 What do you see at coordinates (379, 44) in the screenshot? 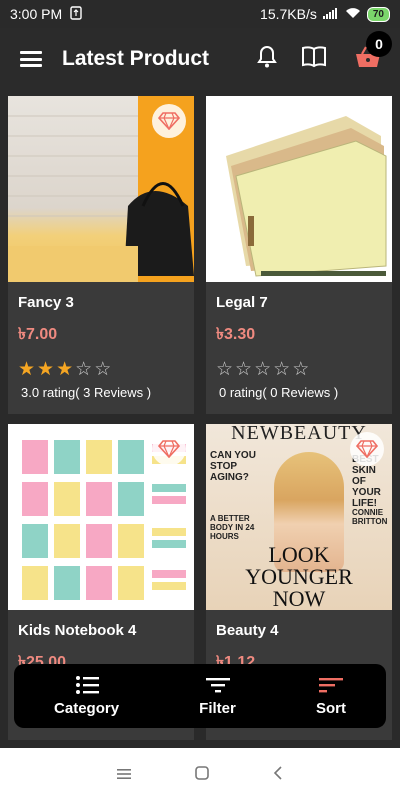
I see `cart-count-badge: 0` at bounding box center [379, 44].